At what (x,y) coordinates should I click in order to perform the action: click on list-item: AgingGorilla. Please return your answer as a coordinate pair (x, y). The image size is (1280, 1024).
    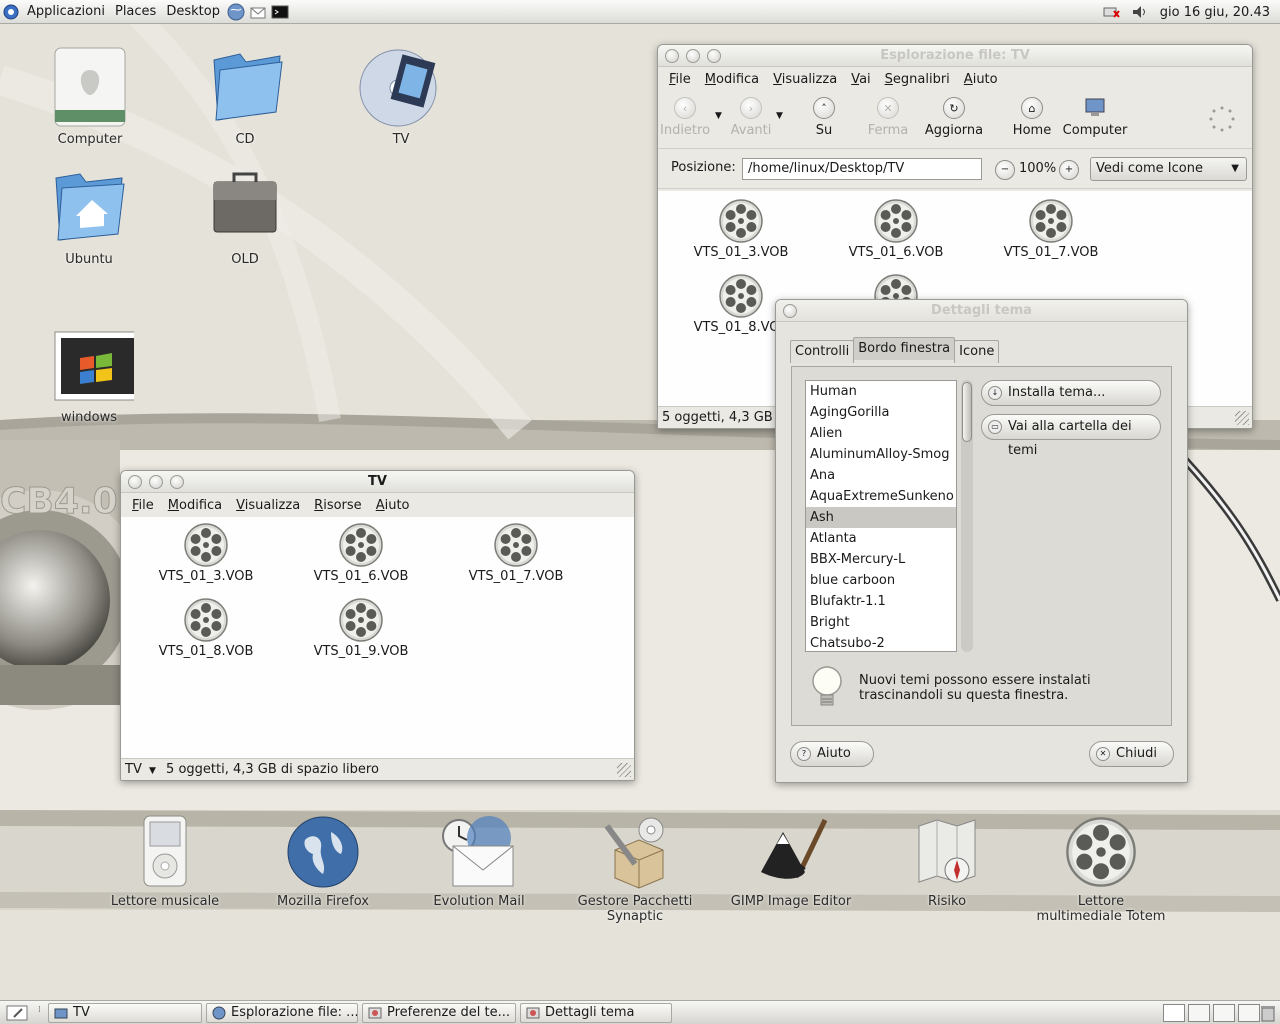
    Looking at the image, I should click on (881, 412).